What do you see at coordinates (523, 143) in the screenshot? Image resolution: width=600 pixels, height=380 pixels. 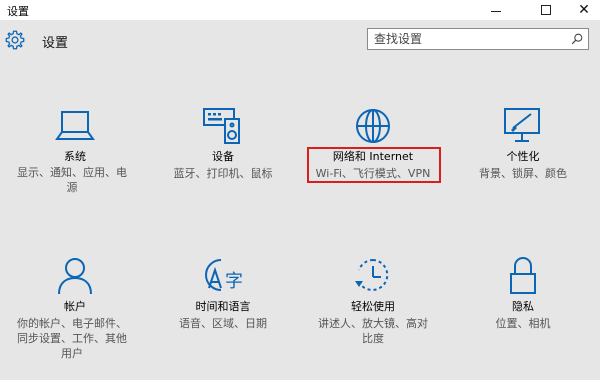 I see `category-personalization: 个性化 背景、锁屏、颜色` at bounding box center [523, 143].